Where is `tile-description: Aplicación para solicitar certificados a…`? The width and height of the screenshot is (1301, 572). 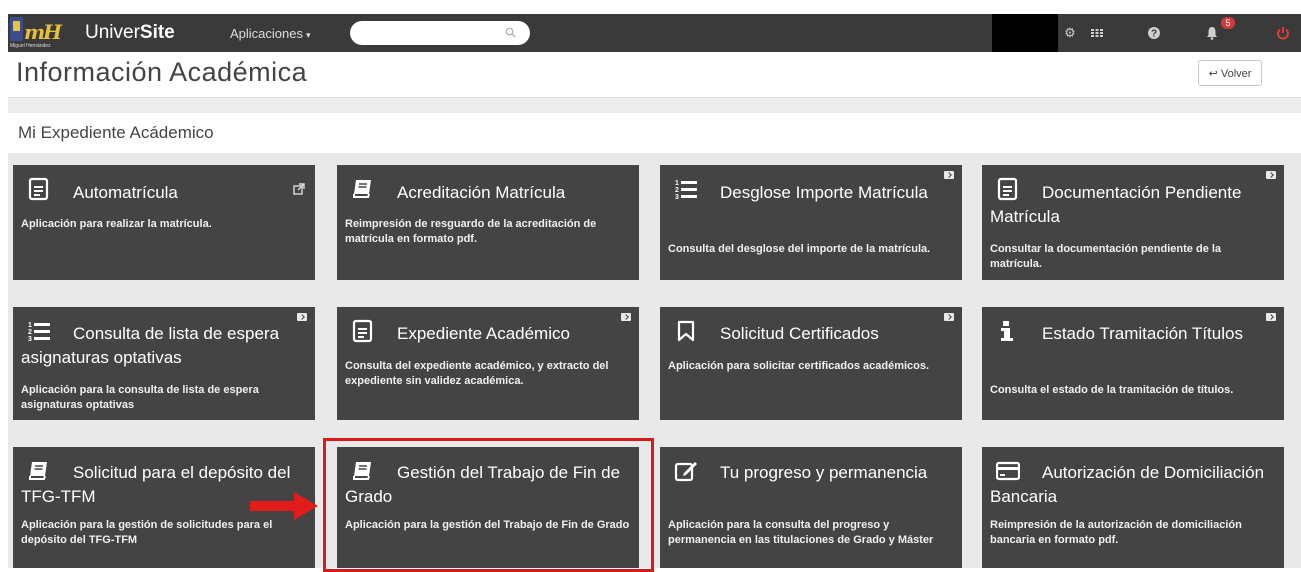
tile-description: Aplicación para solicitar certificados a… is located at coordinates (799, 366).